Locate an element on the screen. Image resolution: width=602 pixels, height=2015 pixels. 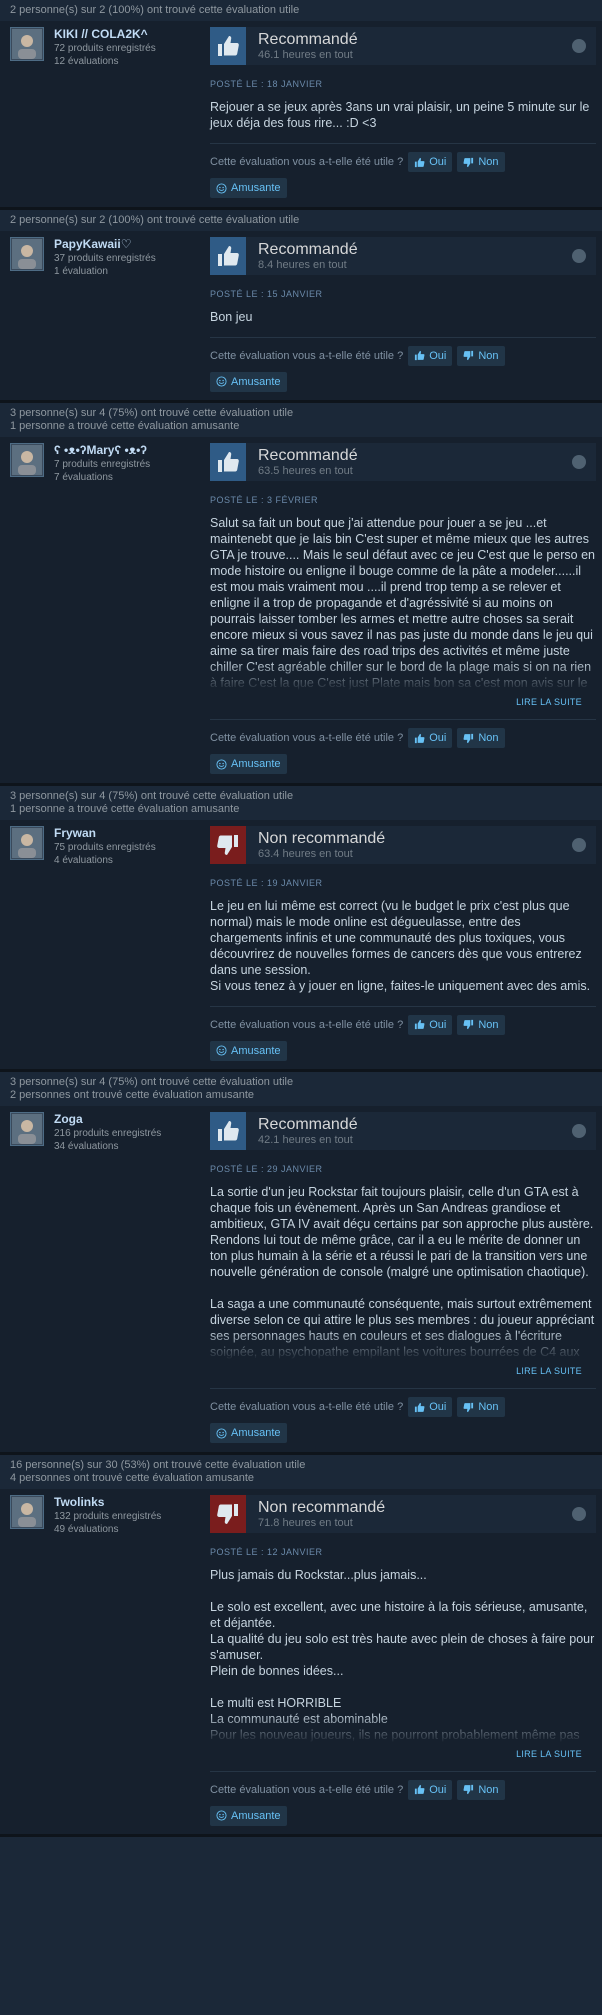
reviews-count: 12 évaluations is located at coordinates (105, 61).